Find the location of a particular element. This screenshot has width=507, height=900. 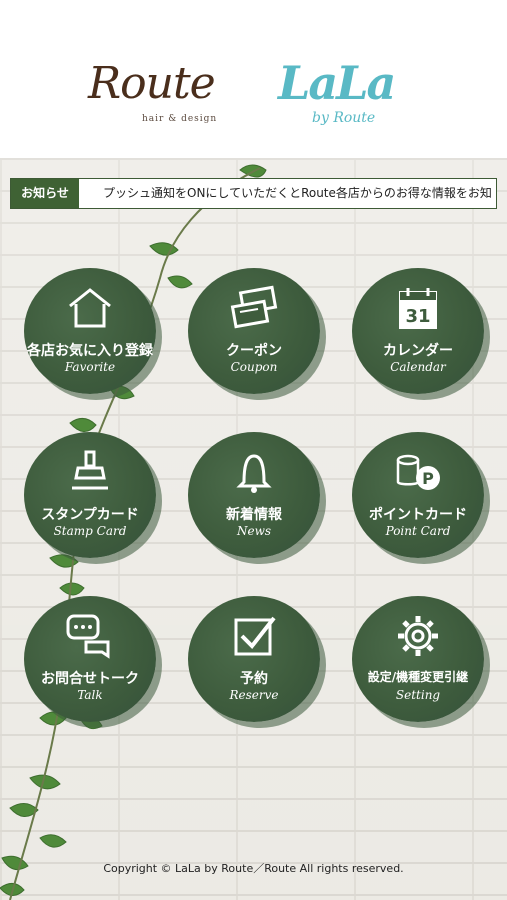

menu-news: 新着情報 News is located at coordinates (254, 497).